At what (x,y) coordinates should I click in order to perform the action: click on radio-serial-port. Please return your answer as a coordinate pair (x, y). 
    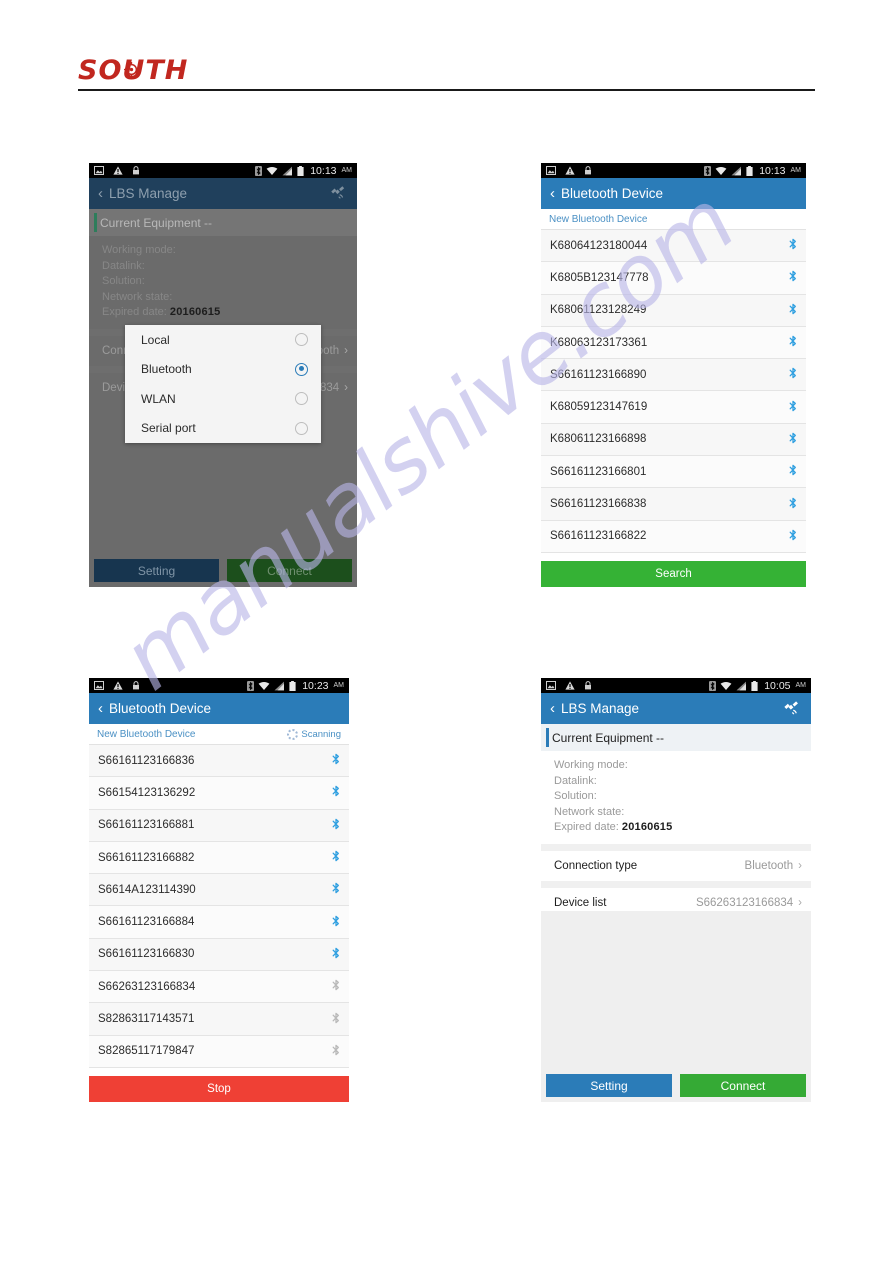
    Looking at the image, I should click on (301, 428).